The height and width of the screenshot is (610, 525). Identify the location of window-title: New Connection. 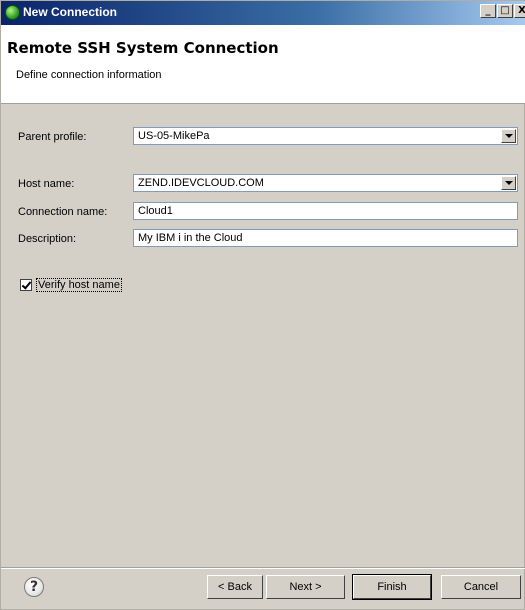
(70, 12).